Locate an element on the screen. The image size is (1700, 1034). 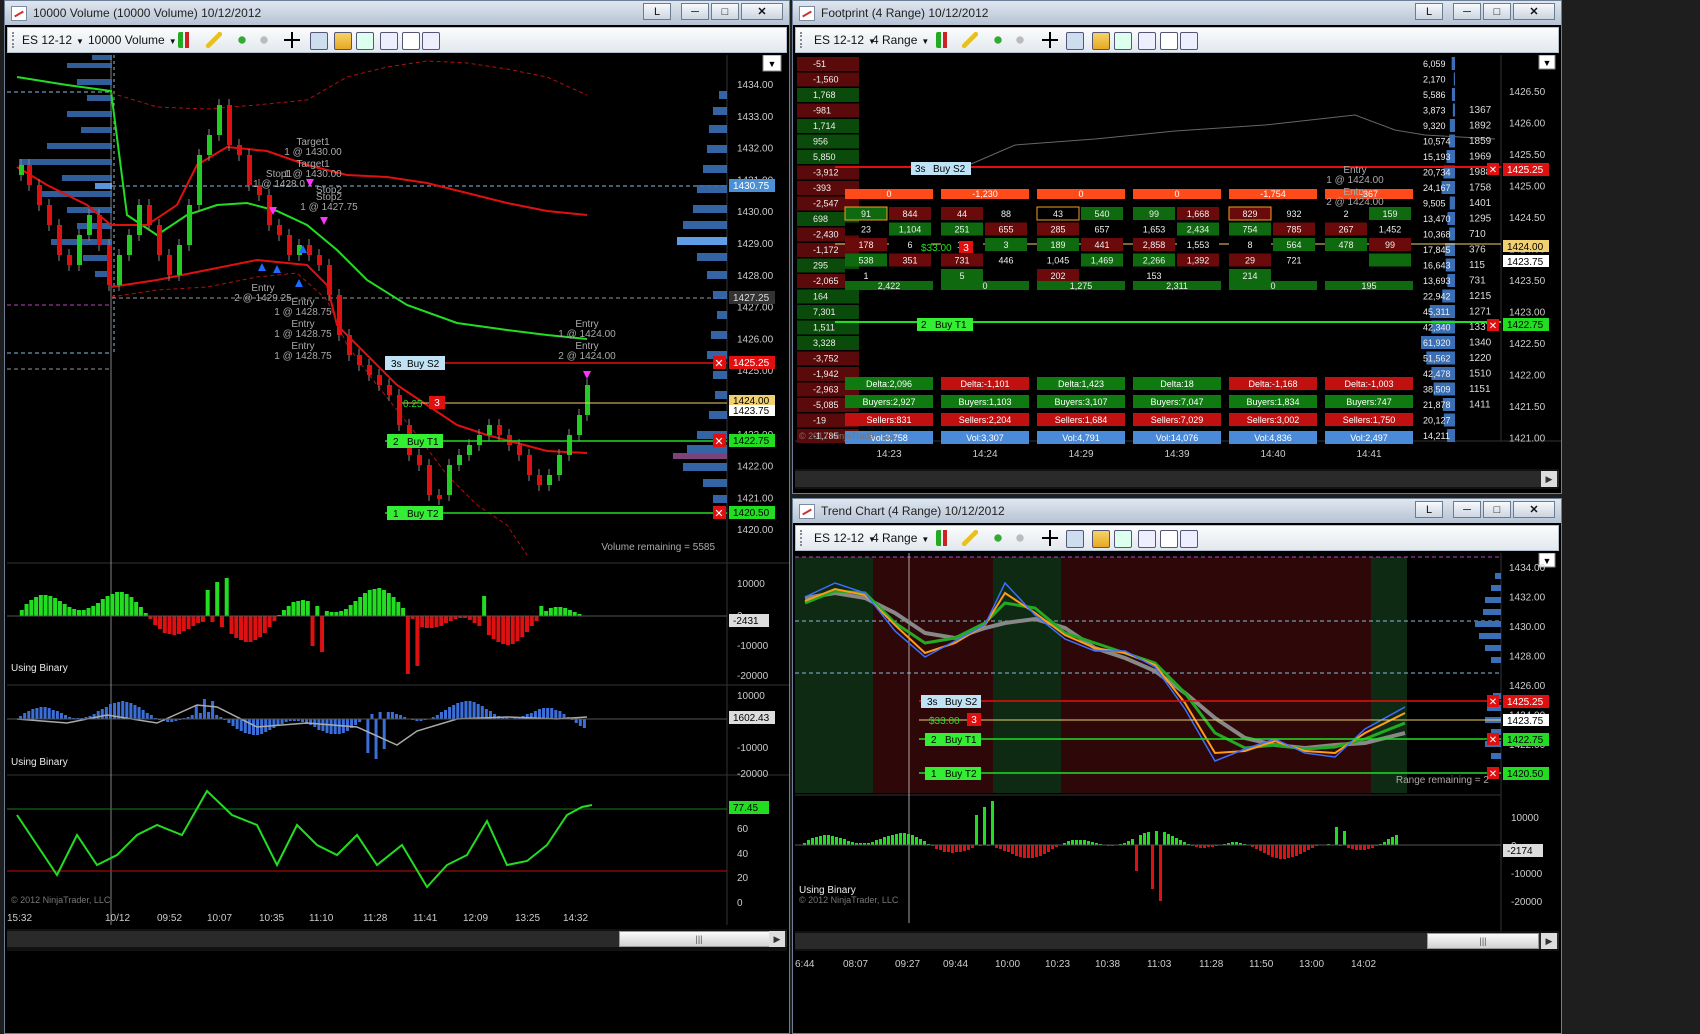
copyright: © 2012 NinjaTrader, LLC is located at coordinates (849, 436).